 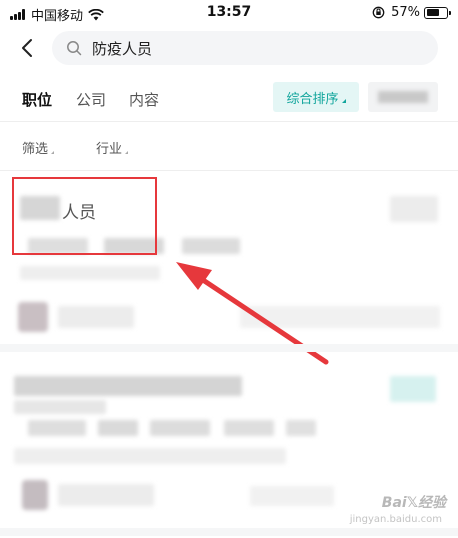 What do you see at coordinates (229, 348) in the screenshot?
I see `section-gap` at bounding box center [229, 348].